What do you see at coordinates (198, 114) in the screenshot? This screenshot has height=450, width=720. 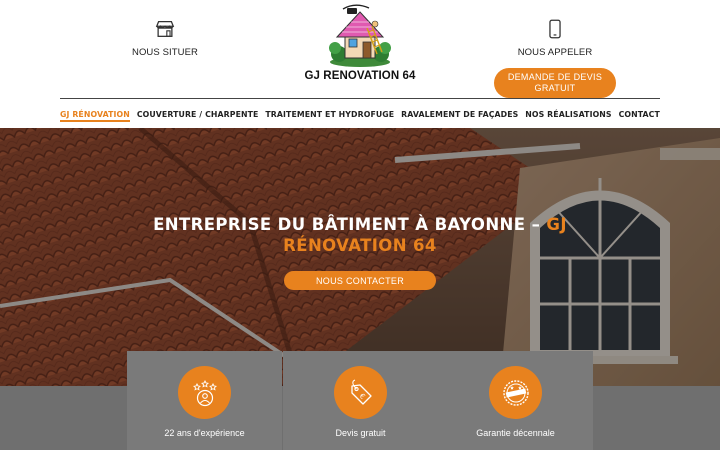 I see `nav-item-couverture-charpente: COUVERTURE / CHARPENTE` at bounding box center [198, 114].